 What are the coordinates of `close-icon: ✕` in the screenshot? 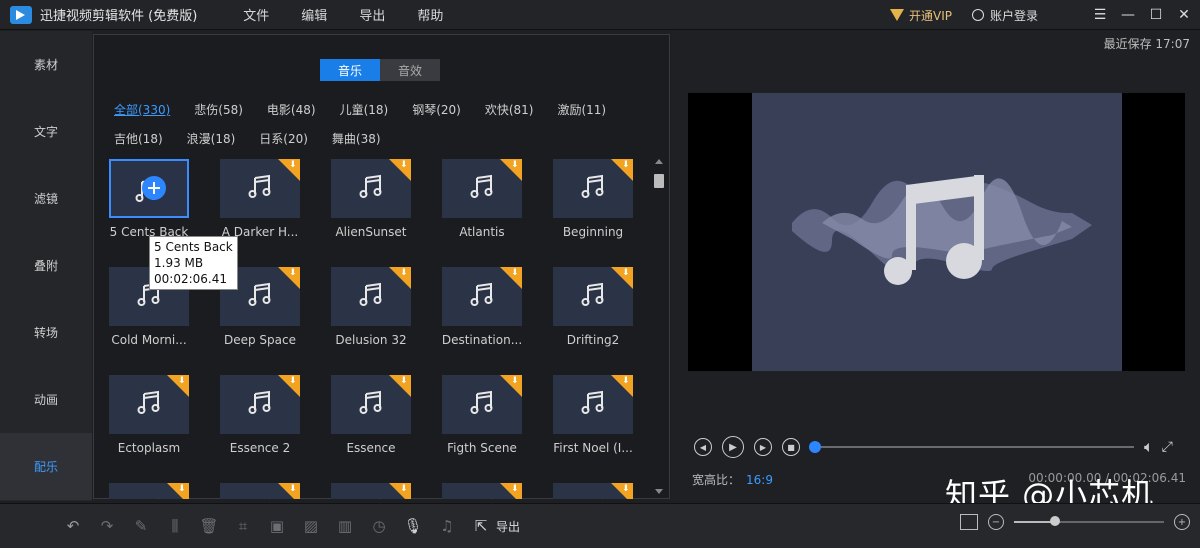 It's located at (1184, 15).